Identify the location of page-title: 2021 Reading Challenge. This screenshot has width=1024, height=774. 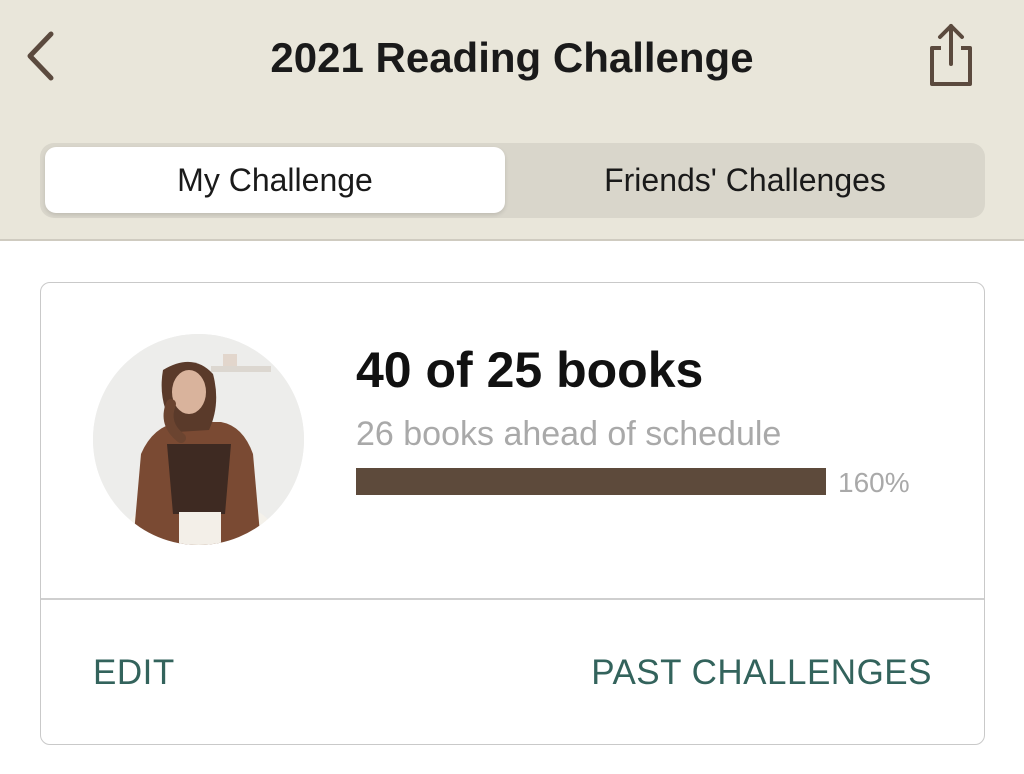
(512, 57).